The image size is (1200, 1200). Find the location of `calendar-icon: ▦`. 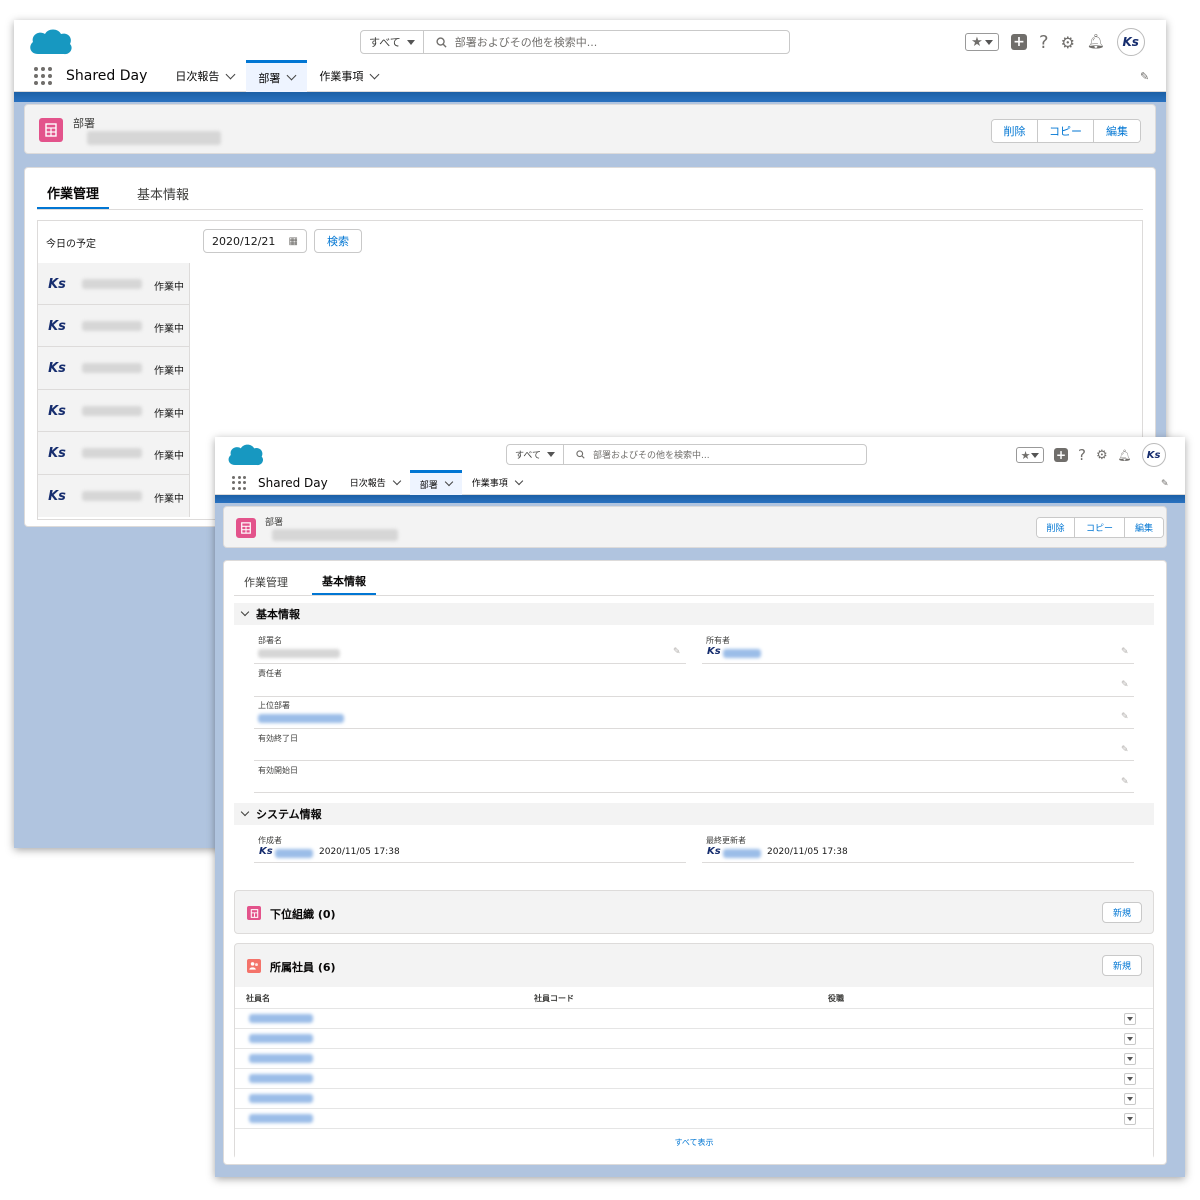

calendar-icon: ▦ is located at coordinates (293, 241).